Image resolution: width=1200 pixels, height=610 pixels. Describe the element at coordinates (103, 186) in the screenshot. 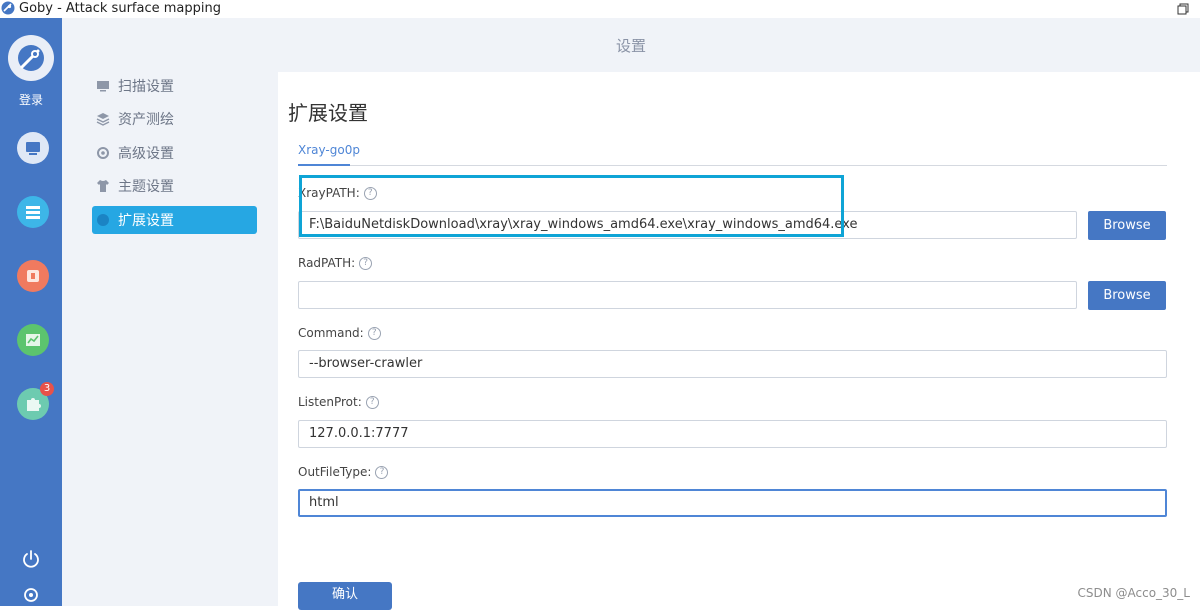

I see `shirt-icon` at that location.